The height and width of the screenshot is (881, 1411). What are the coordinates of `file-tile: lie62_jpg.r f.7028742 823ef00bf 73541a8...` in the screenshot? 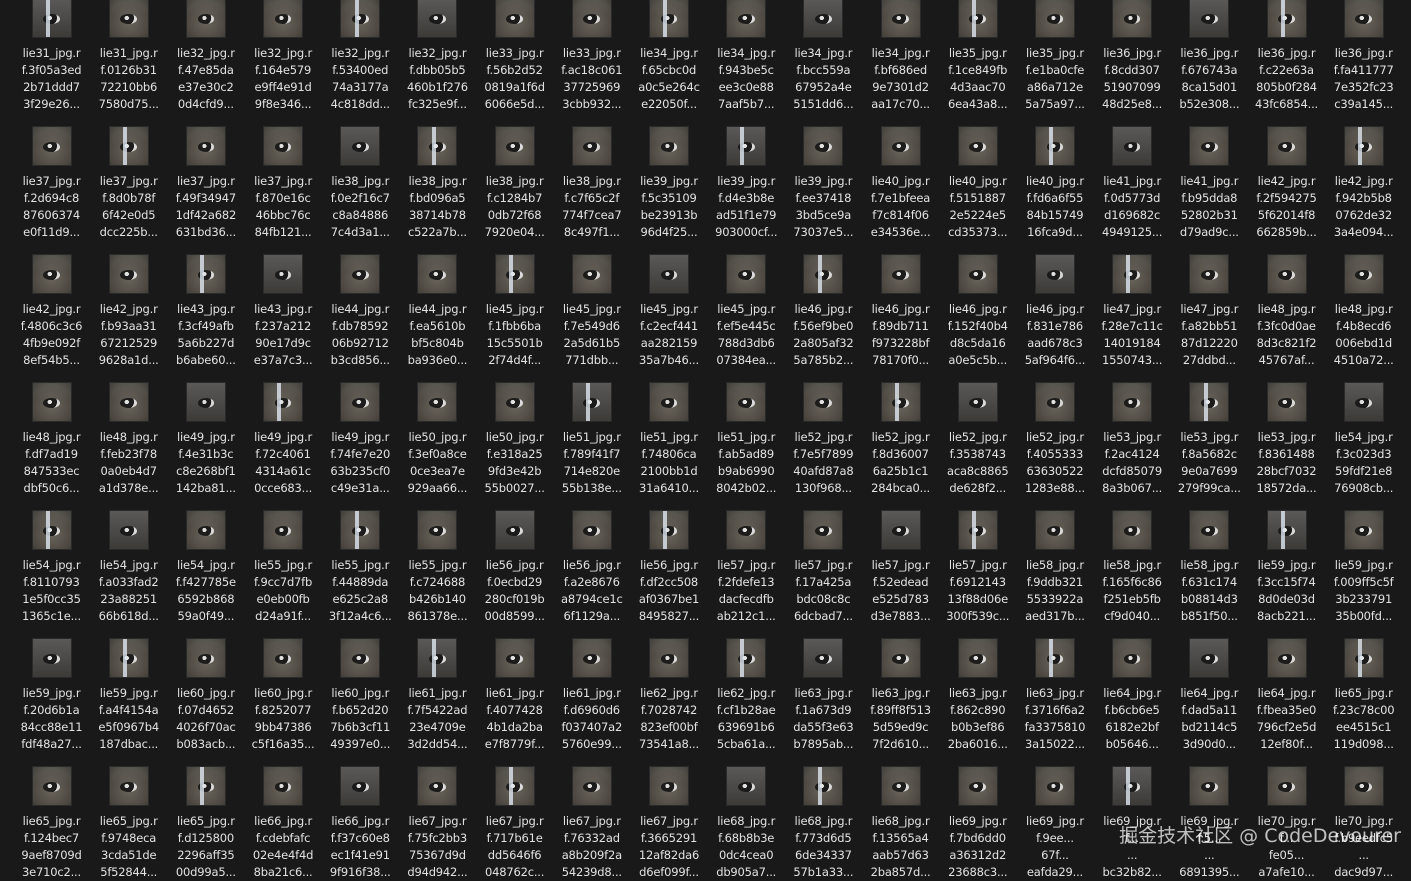 It's located at (669, 682).